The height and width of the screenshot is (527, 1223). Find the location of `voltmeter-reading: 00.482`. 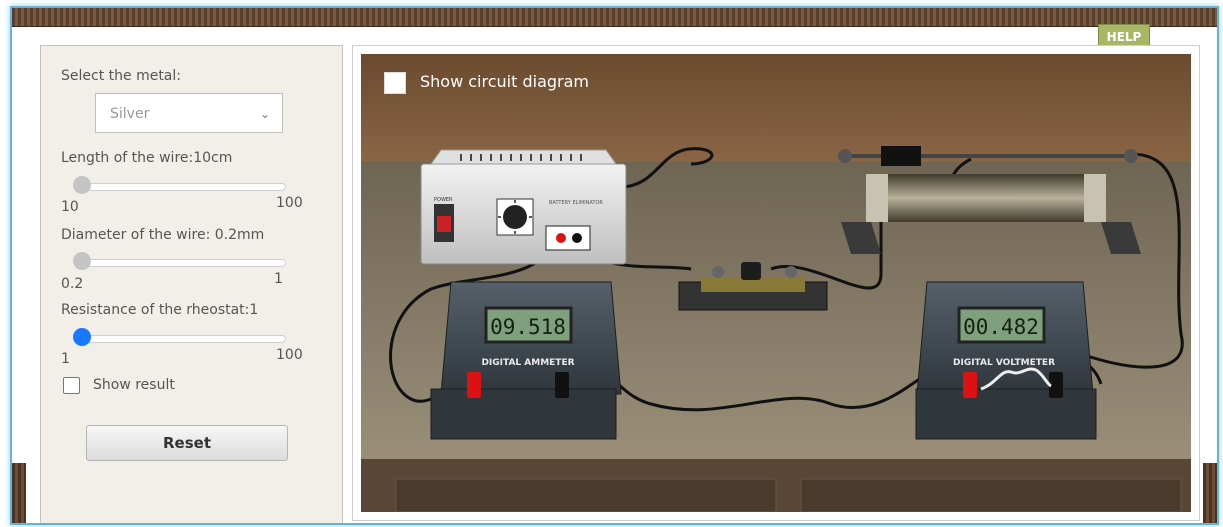

voltmeter-reading: 00.482 is located at coordinates (1001, 327).